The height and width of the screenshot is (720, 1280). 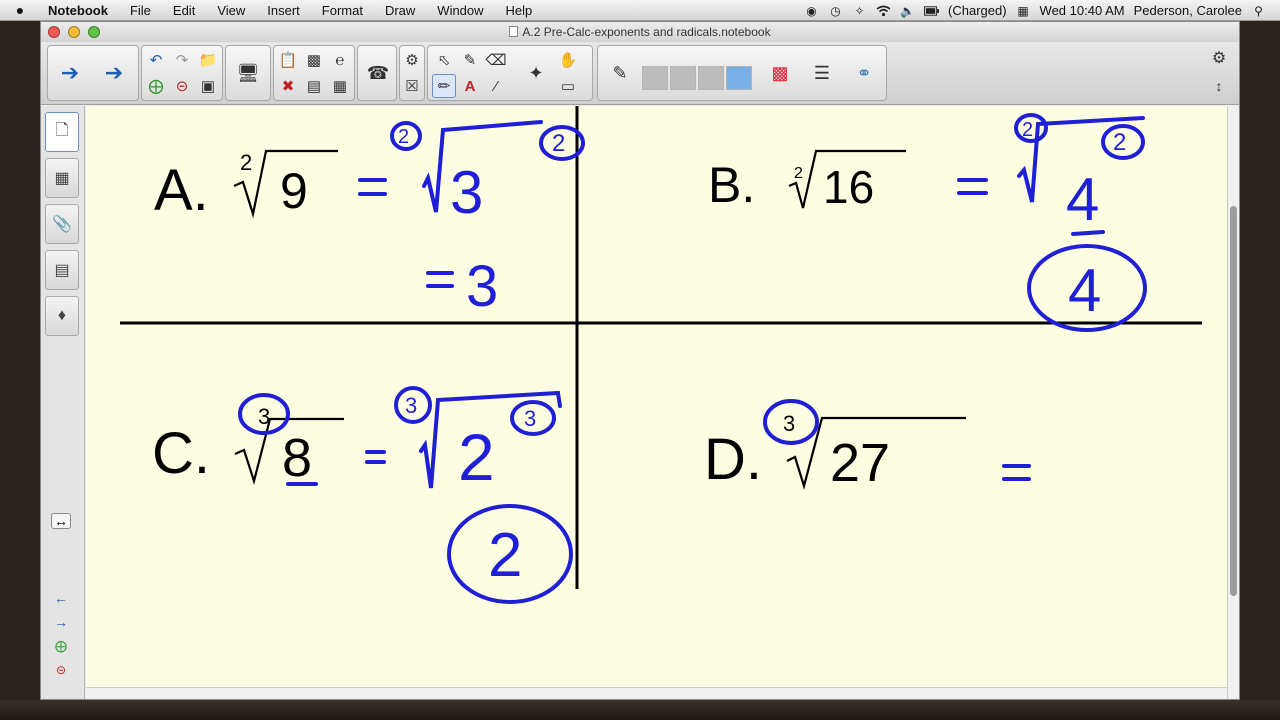 What do you see at coordinates (798, 173) in the screenshot?
I see `index-b: 2` at bounding box center [798, 173].